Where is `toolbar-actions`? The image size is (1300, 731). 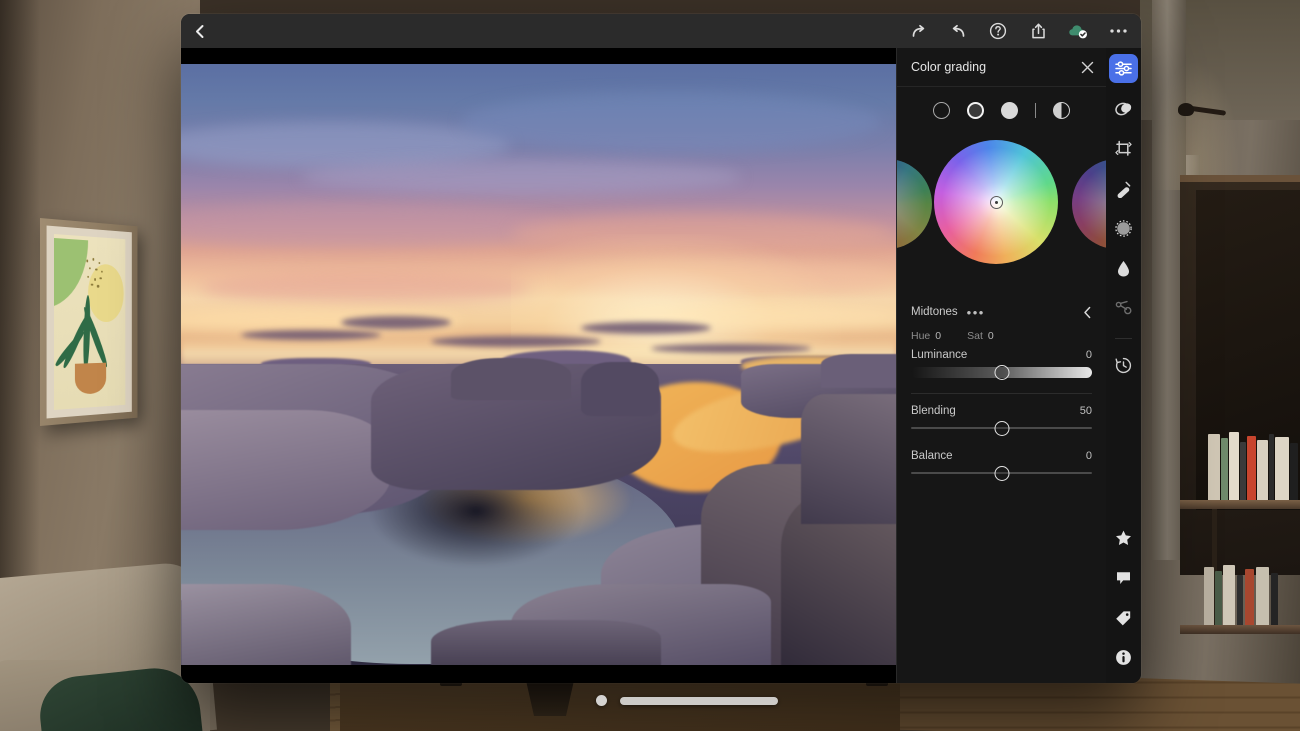
toolbar-actions is located at coordinates (1024, 31).